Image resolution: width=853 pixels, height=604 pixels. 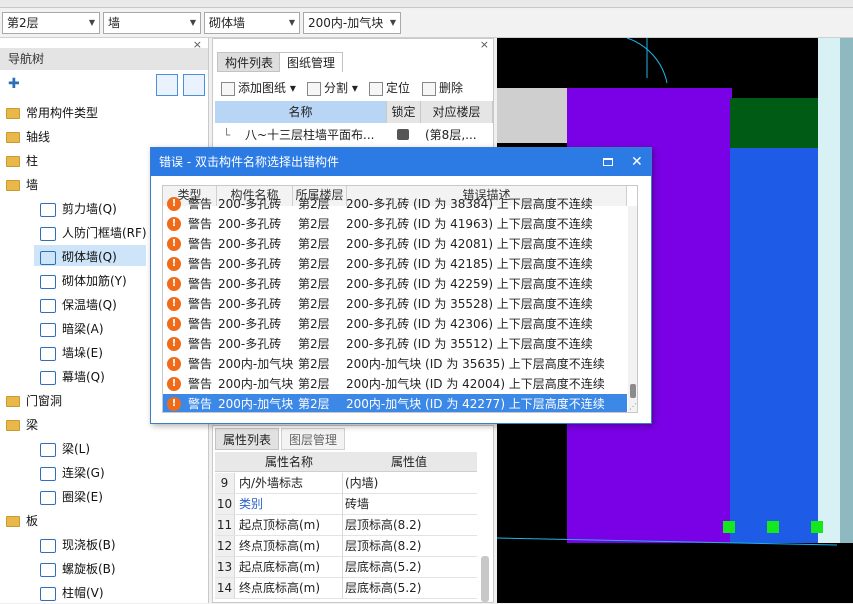 I want to click on tab-property-list: 属性列表, so click(x=247, y=439).